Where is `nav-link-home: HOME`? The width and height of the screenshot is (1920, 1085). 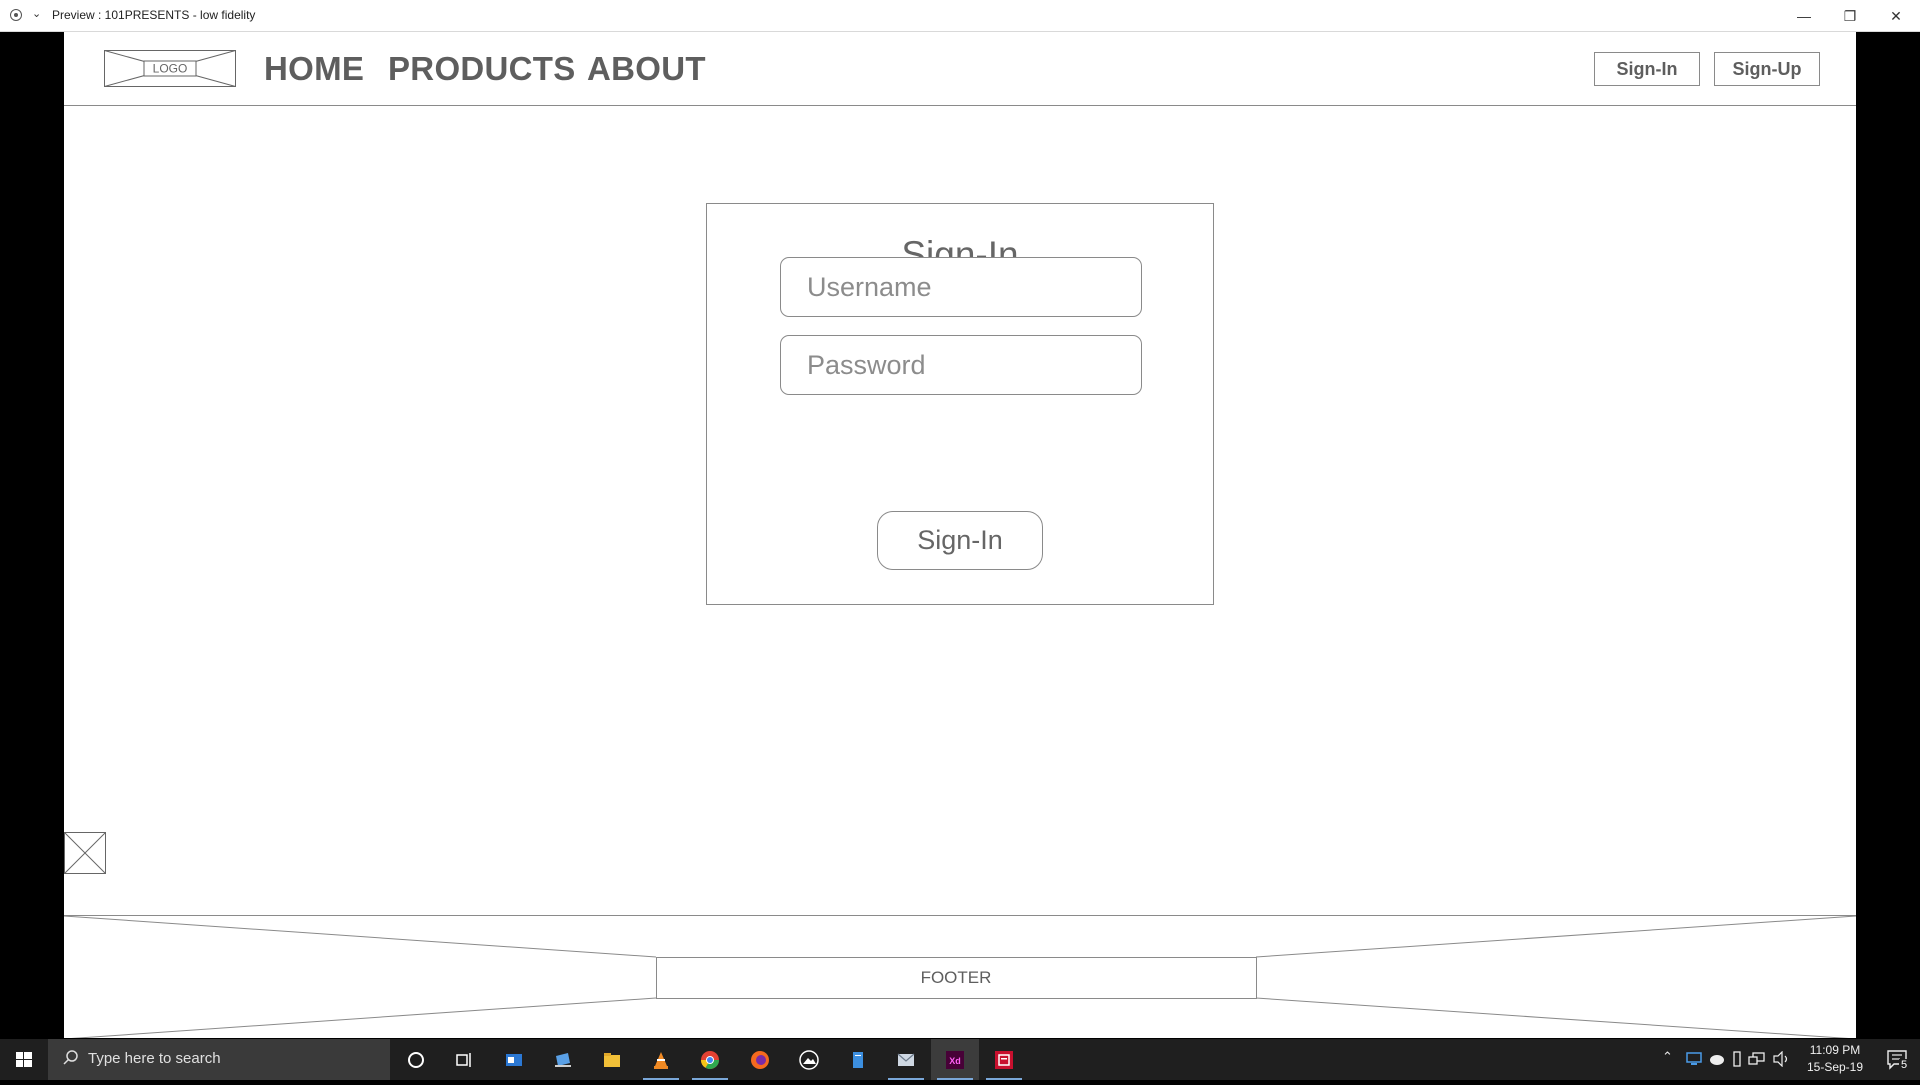
nav-link-home: HOME is located at coordinates (314, 69).